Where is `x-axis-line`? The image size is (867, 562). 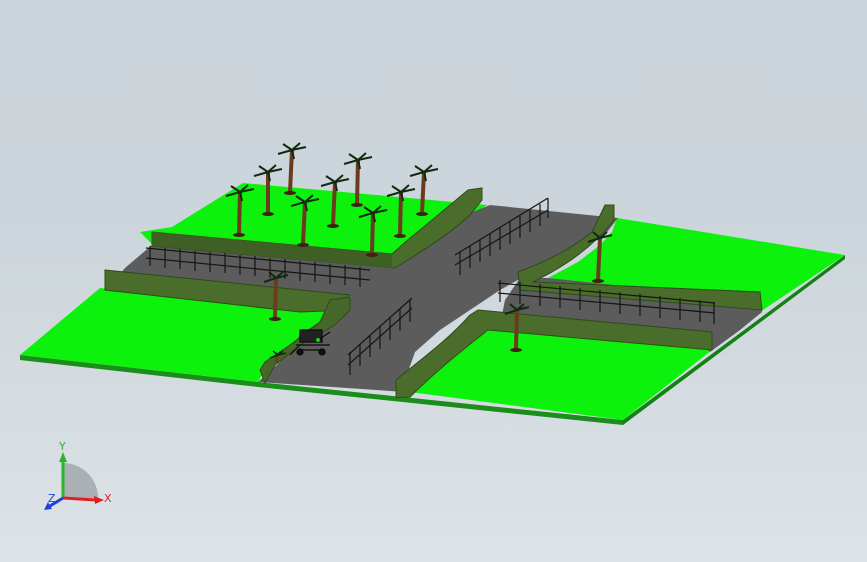
x-axis-line is located at coordinates (79, 499).